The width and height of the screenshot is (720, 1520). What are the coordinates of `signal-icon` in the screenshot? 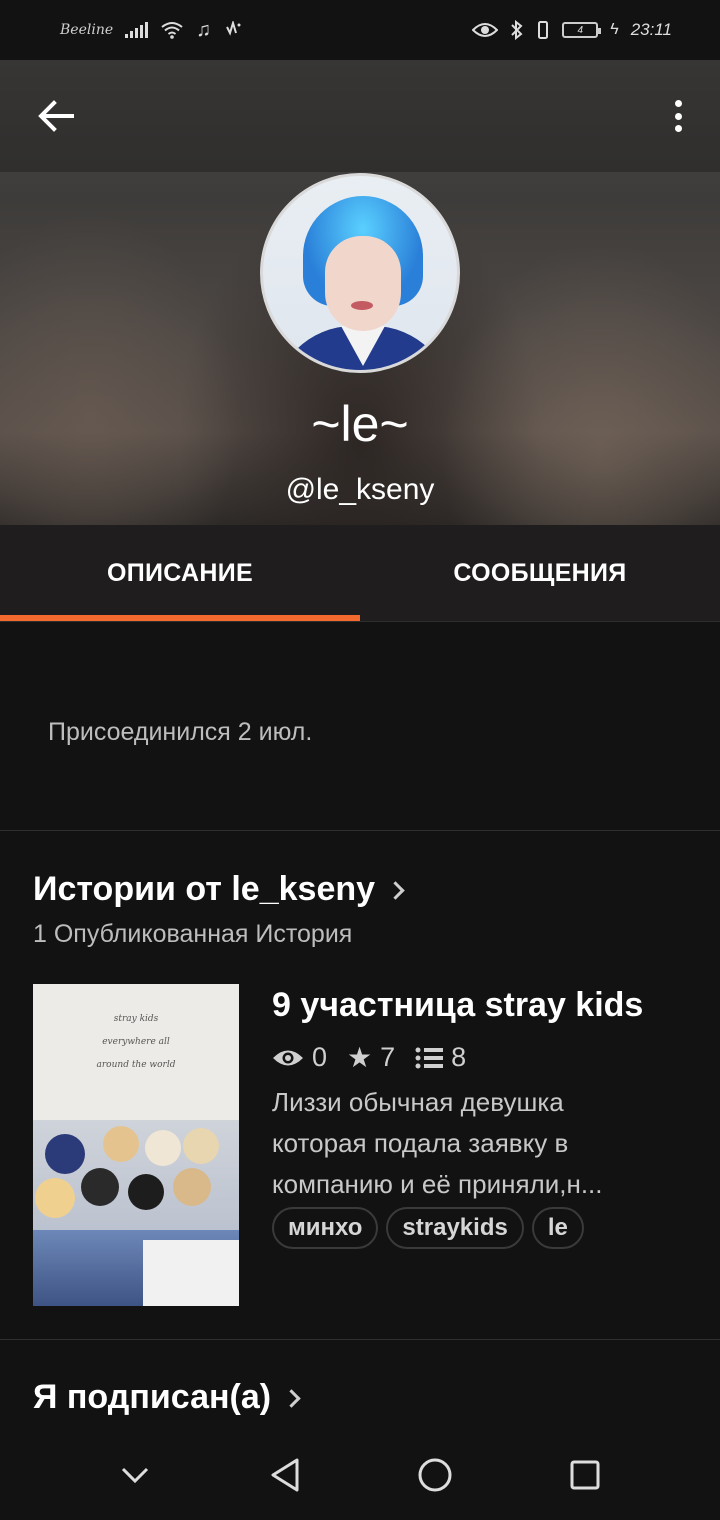 It's located at (137, 30).